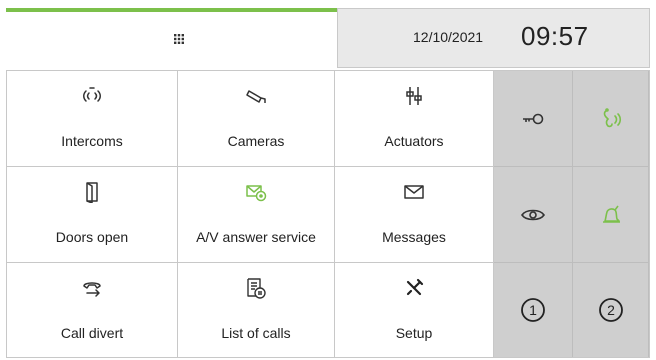 This screenshot has width=656, height=360. What do you see at coordinates (256, 96) in the screenshot?
I see `camera-icon` at bounding box center [256, 96].